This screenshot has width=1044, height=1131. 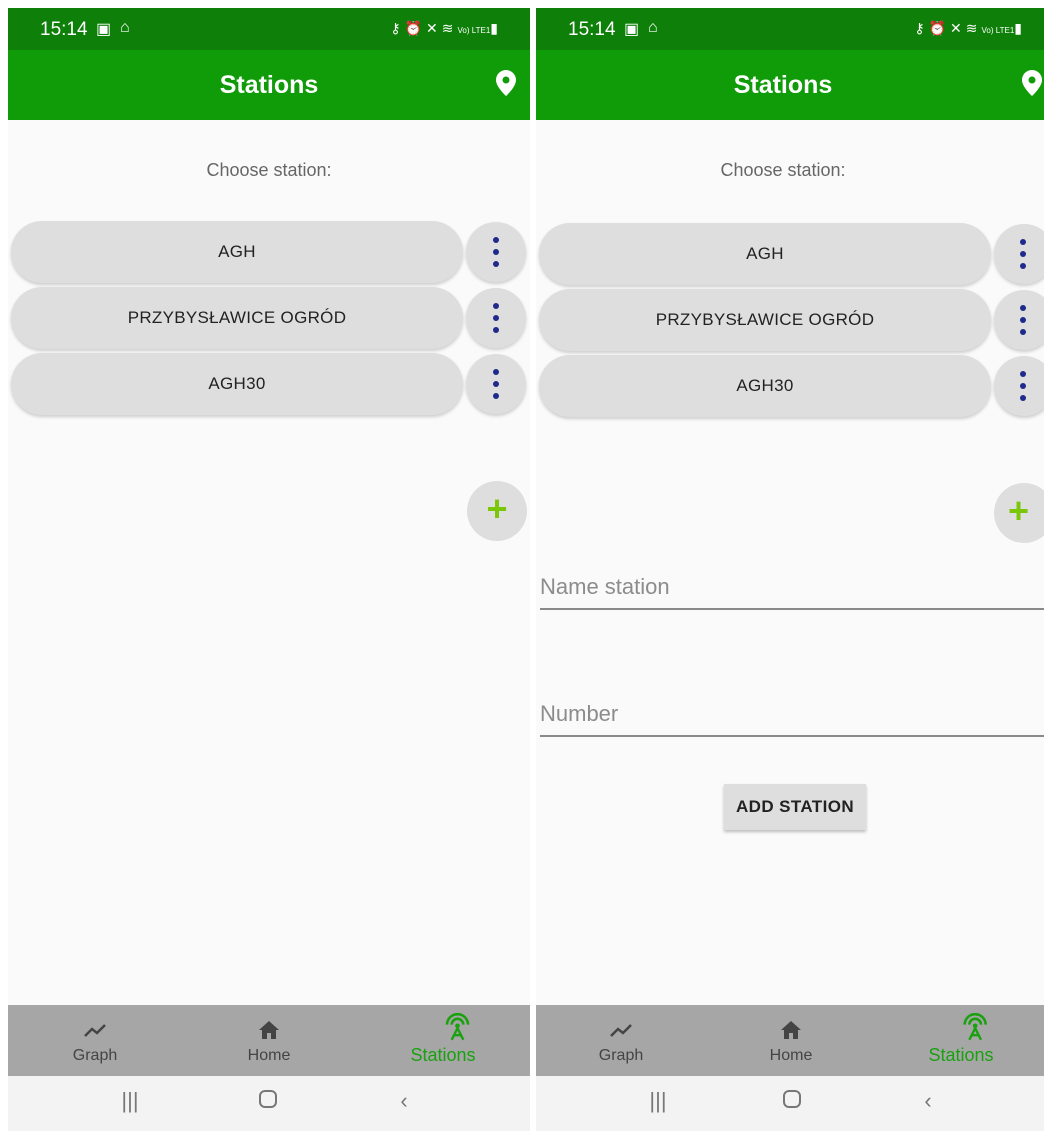 I want to click on number-input, so click(x=792, y=712).